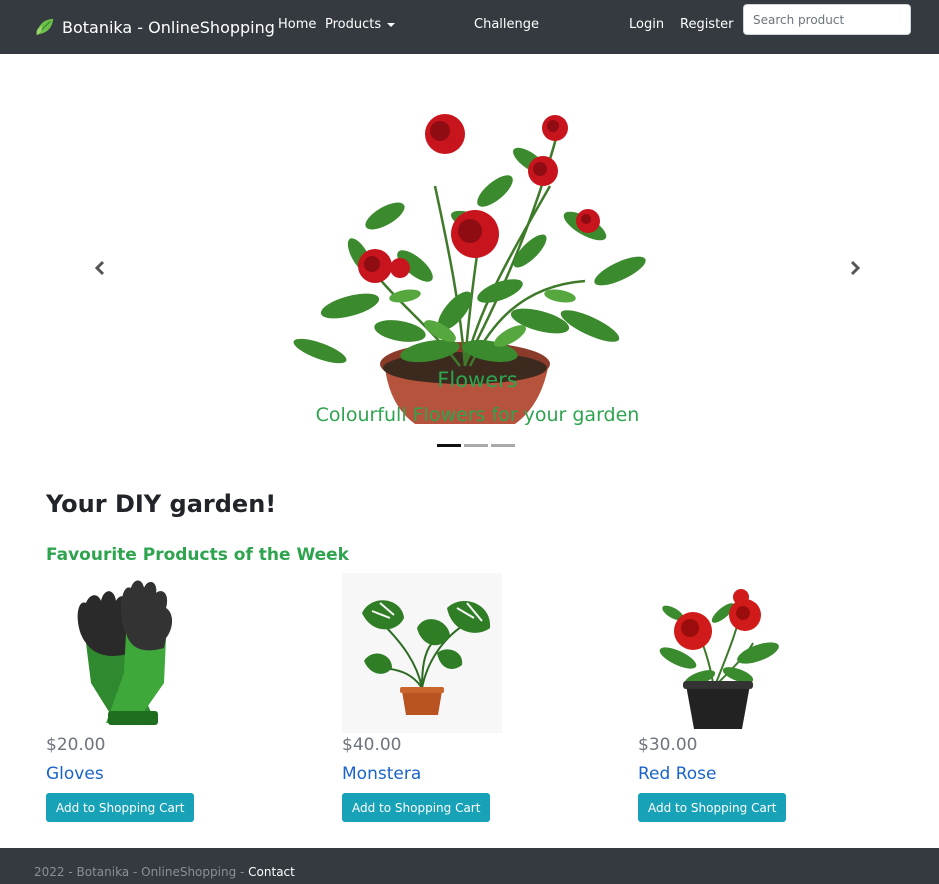  What do you see at coordinates (372, 745) in the screenshot?
I see `product-price: $40.00` at bounding box center [372, 745].